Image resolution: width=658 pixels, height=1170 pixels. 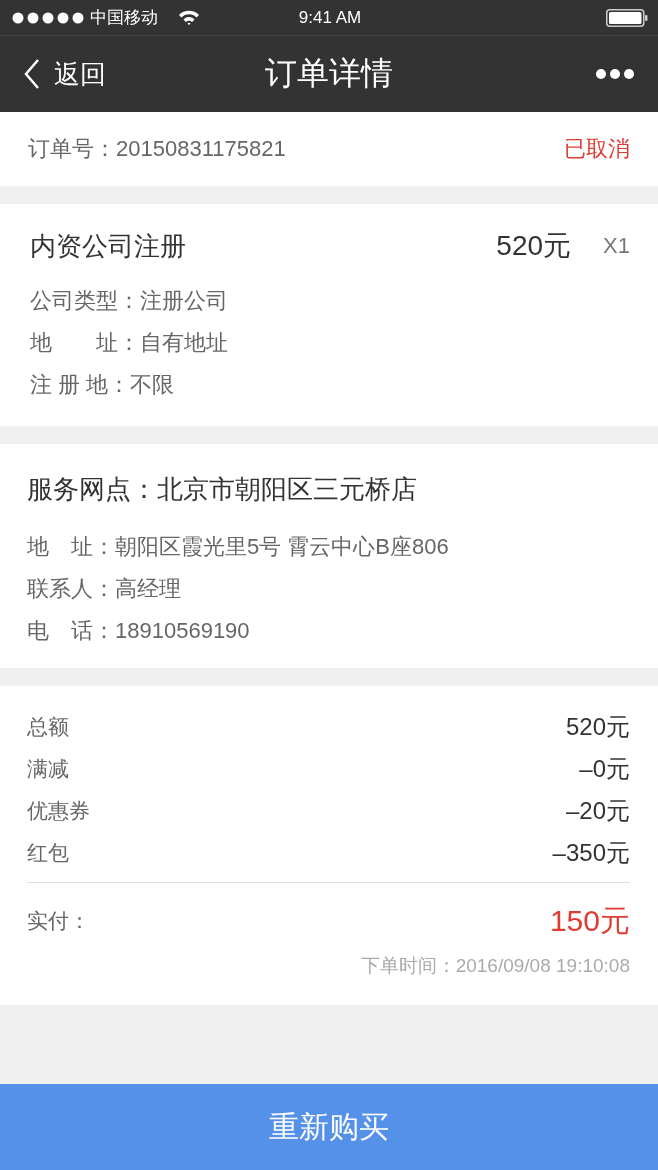 I want to click on field-label: 电 话：, so click(x=71, y=631).